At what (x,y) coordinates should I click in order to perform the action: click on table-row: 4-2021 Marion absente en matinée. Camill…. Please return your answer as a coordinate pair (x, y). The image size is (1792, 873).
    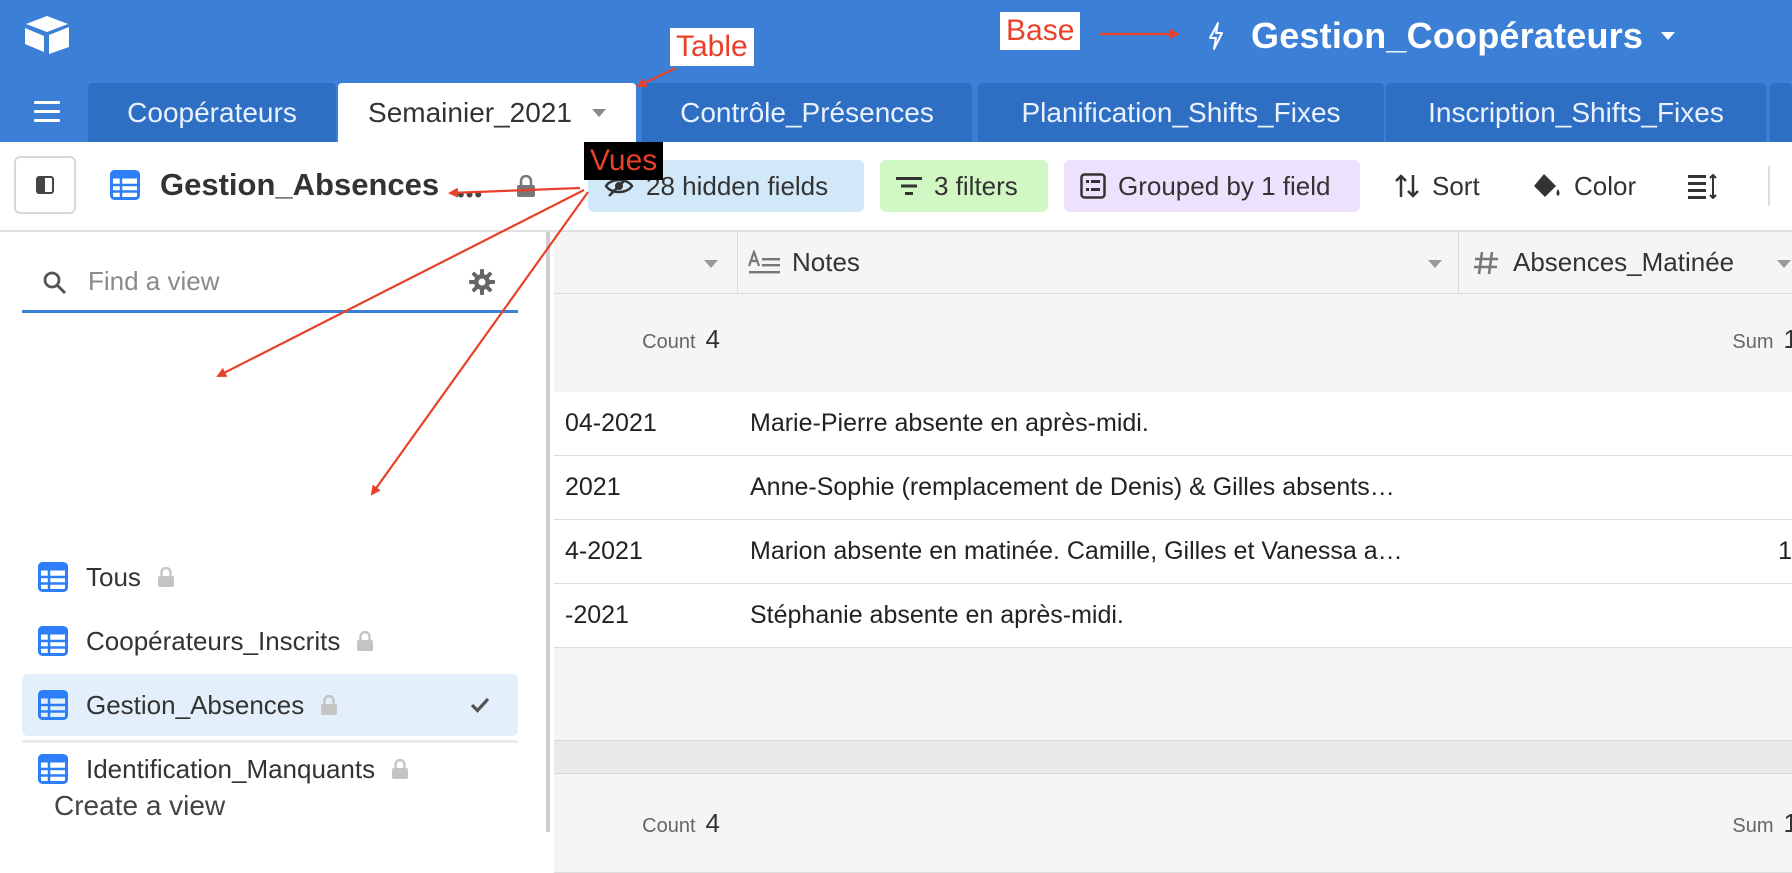
    Looking at the image, I should click on (1173, 552).